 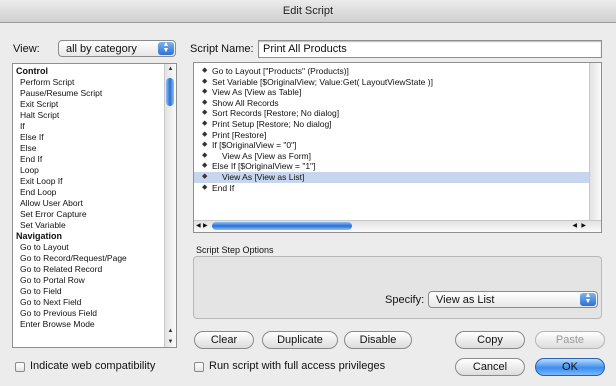 I want to click on view-popup-value: all by category, so click(x=101, y=49).